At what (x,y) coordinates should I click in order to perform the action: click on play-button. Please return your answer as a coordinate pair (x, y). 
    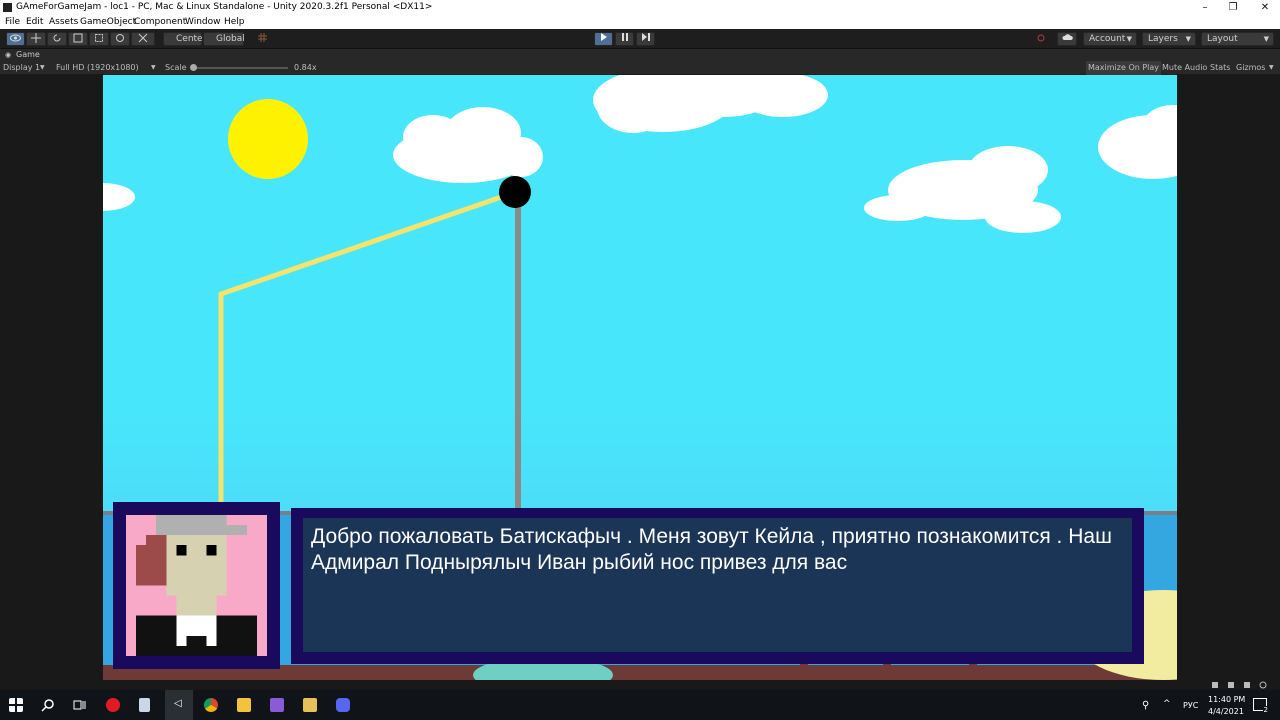
    Looking at the image, I should click on (603, 39).